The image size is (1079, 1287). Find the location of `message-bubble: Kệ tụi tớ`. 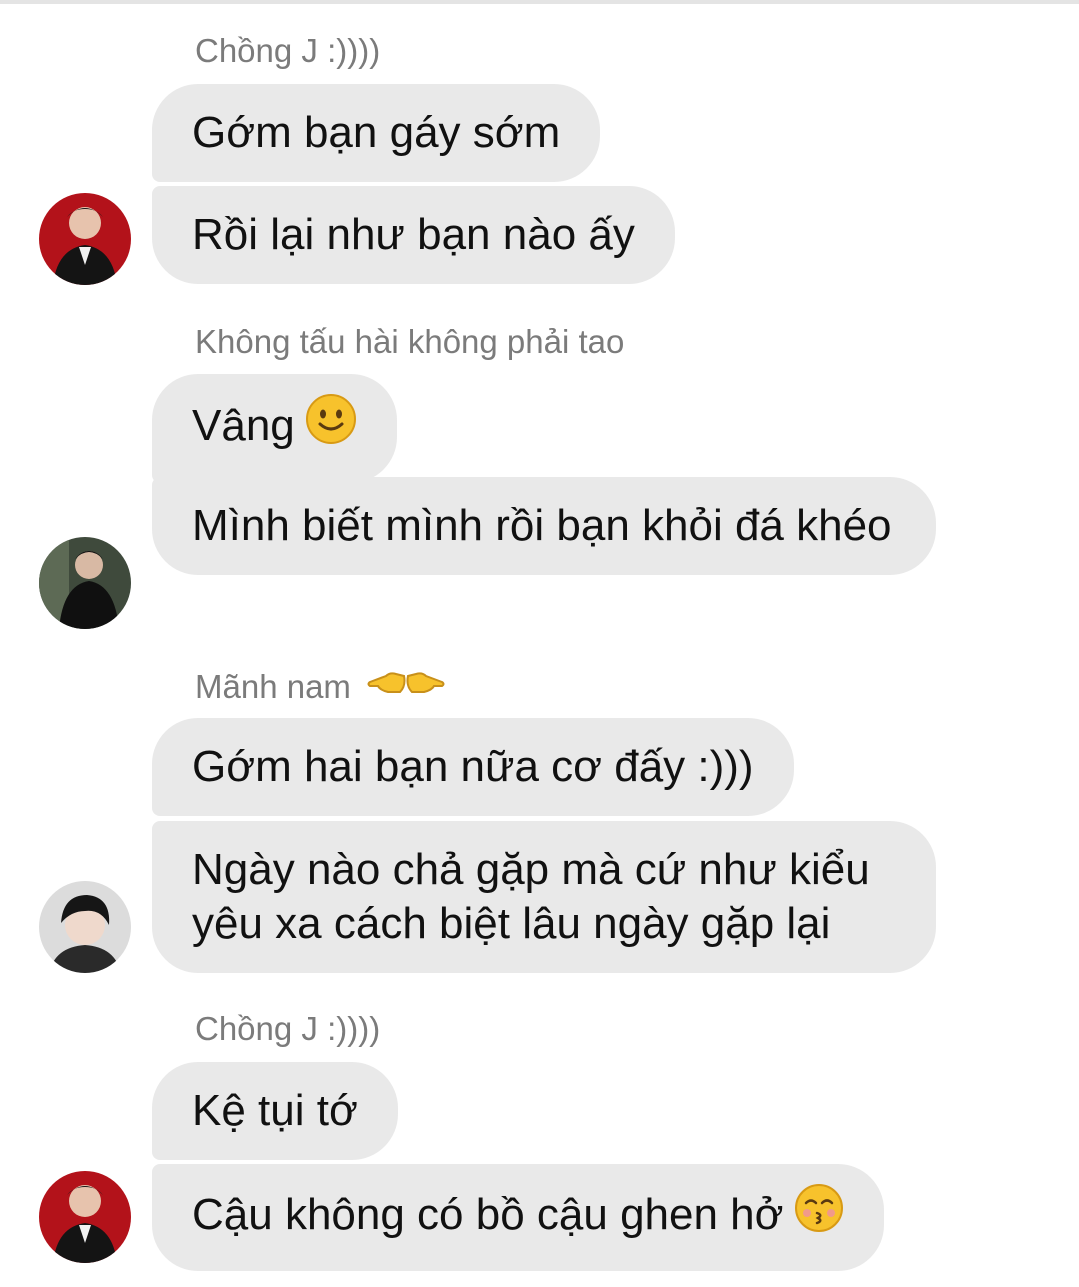

message-bubble: Kệ tụi tớ is located at coordinates (275, 1111).